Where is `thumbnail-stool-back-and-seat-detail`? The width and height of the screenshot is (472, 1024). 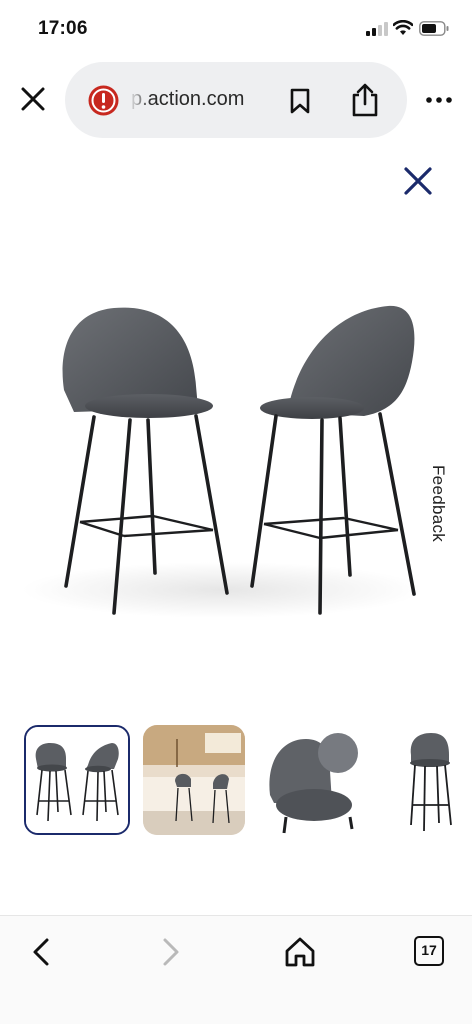 thumbnail-stool-back-and-seat-detail is located at coordinates (312, 780).